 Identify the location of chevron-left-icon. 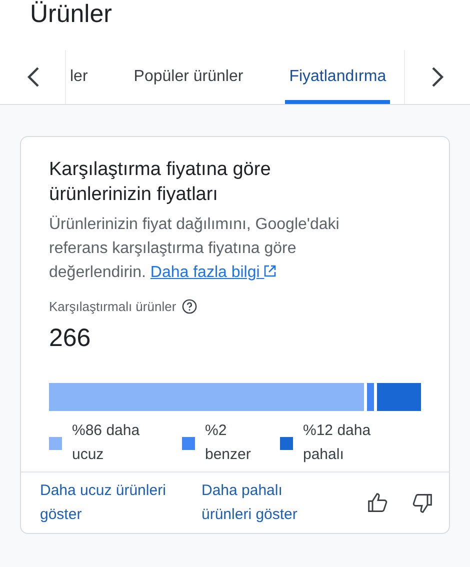
(33, 77).